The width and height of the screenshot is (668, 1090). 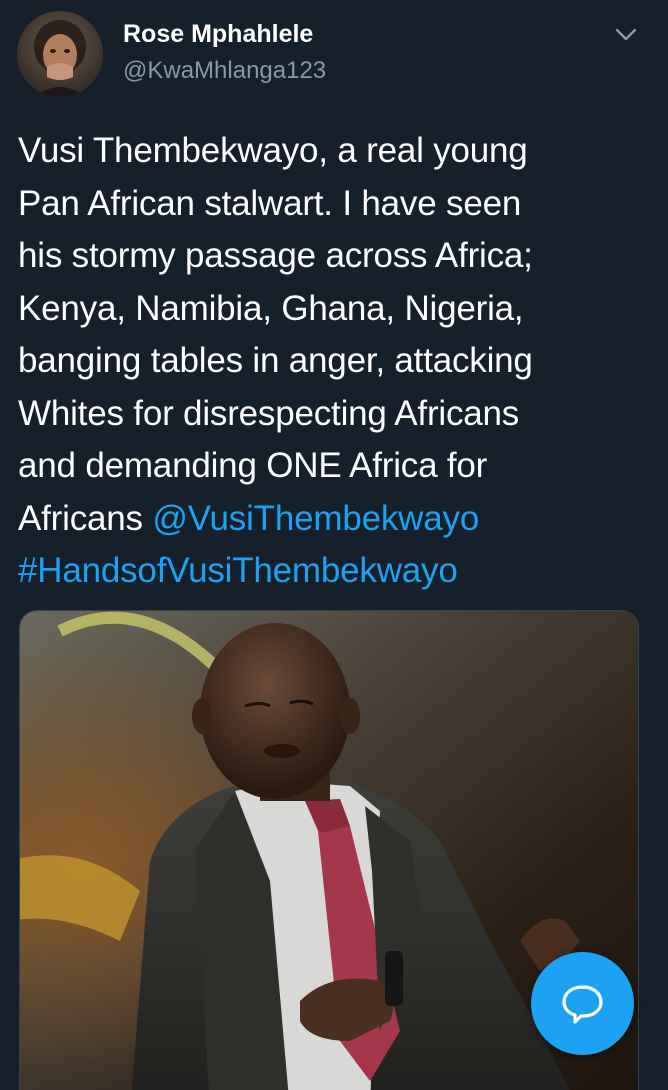 I want to click on chevron-down-icon, so click(x=626, y=34).